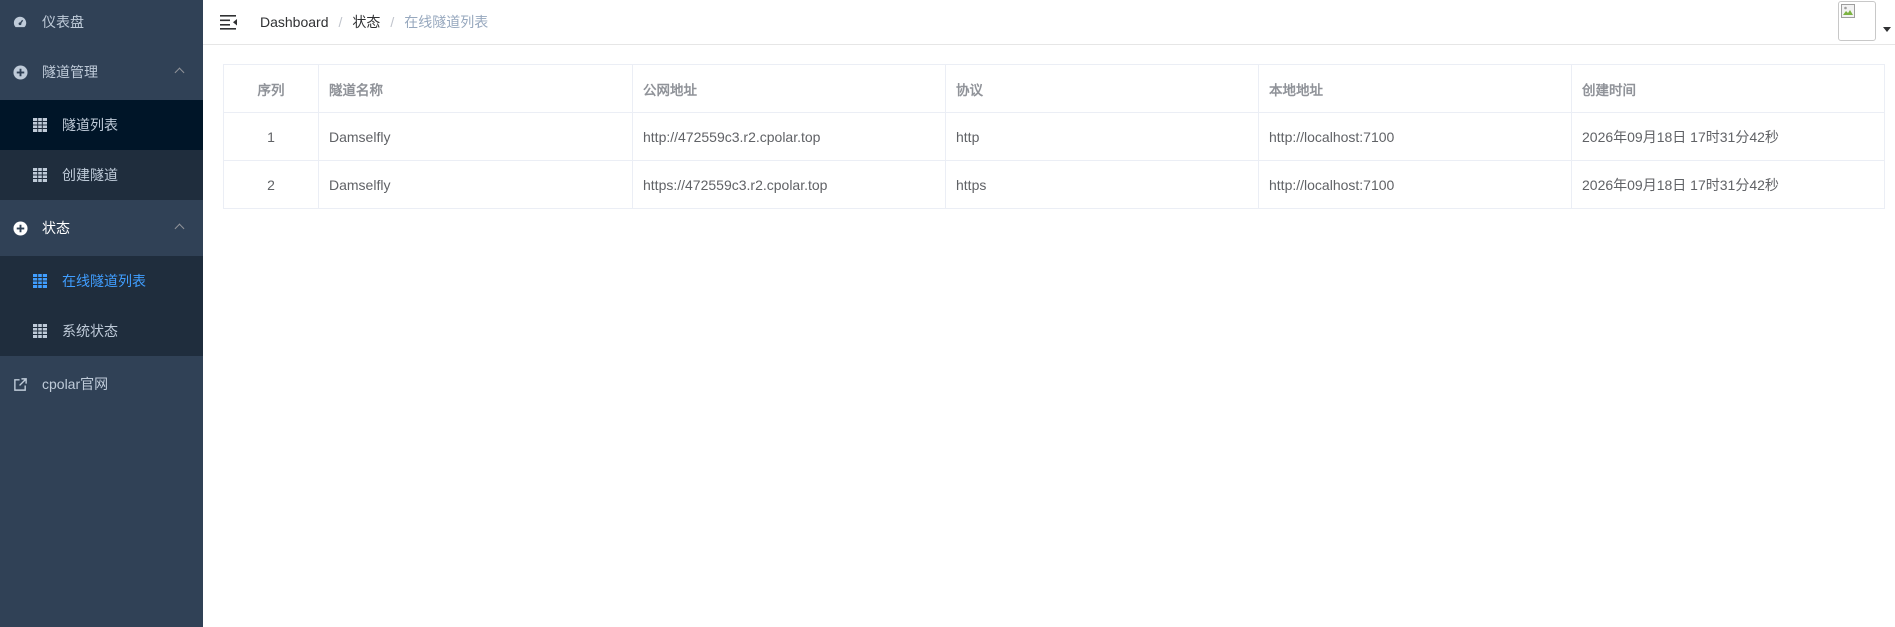  I want to click on sidebar-item-label: 隧道列表, so click(90, 125).